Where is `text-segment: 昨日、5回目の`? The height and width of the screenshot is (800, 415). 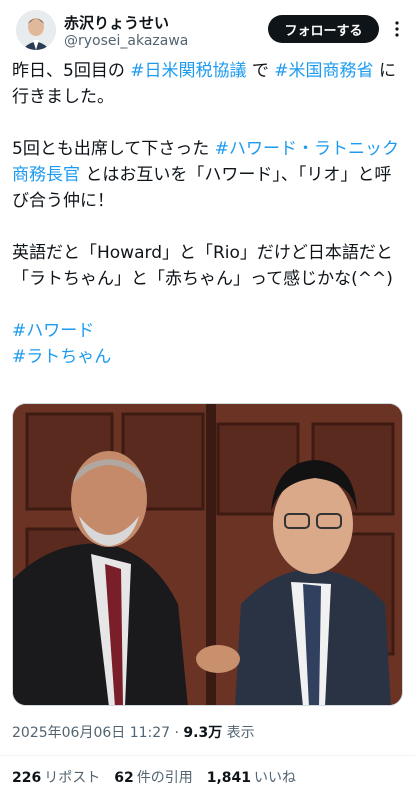 text-segment: 昨日、5回目の is located at coordinates (71, 71).